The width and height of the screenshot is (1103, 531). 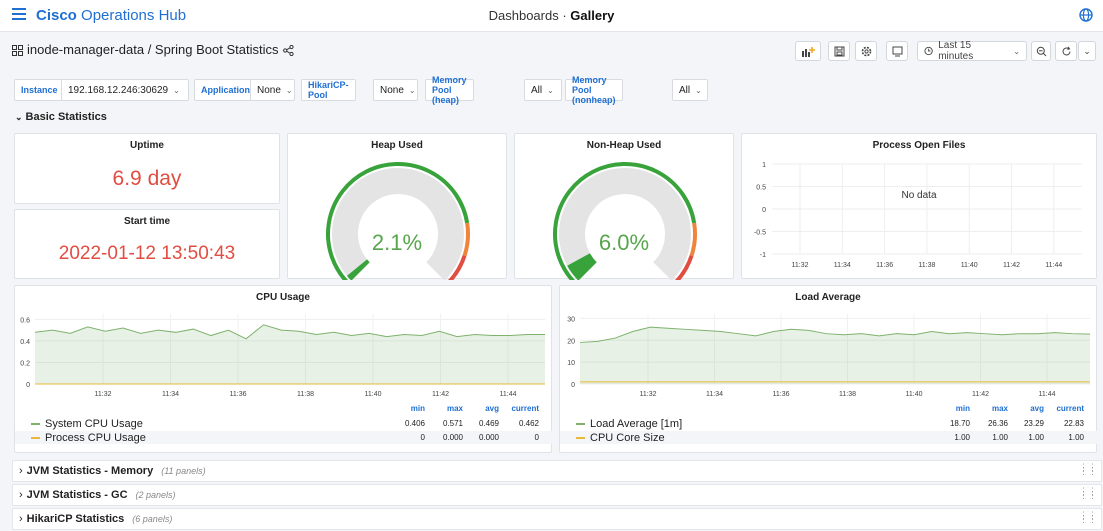 I want to click on settings-button, so click(x=866, y=51).